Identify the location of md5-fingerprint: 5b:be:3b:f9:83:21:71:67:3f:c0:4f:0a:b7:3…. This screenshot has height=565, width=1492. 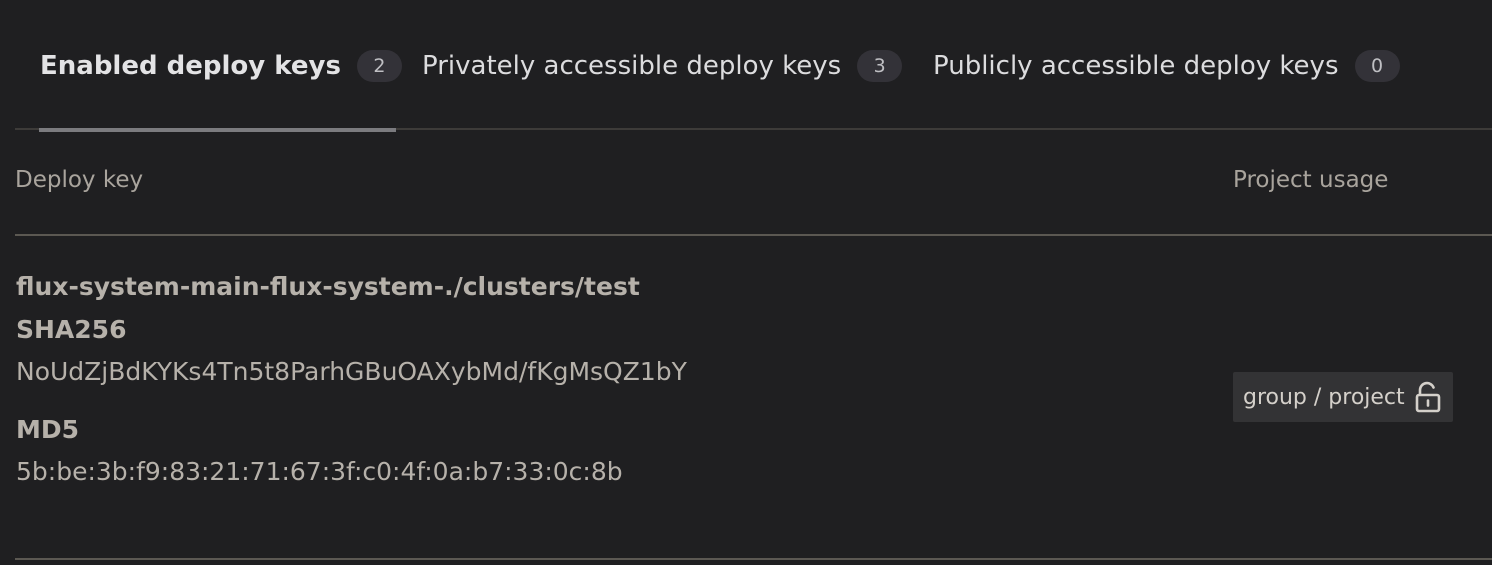
(319, 471).